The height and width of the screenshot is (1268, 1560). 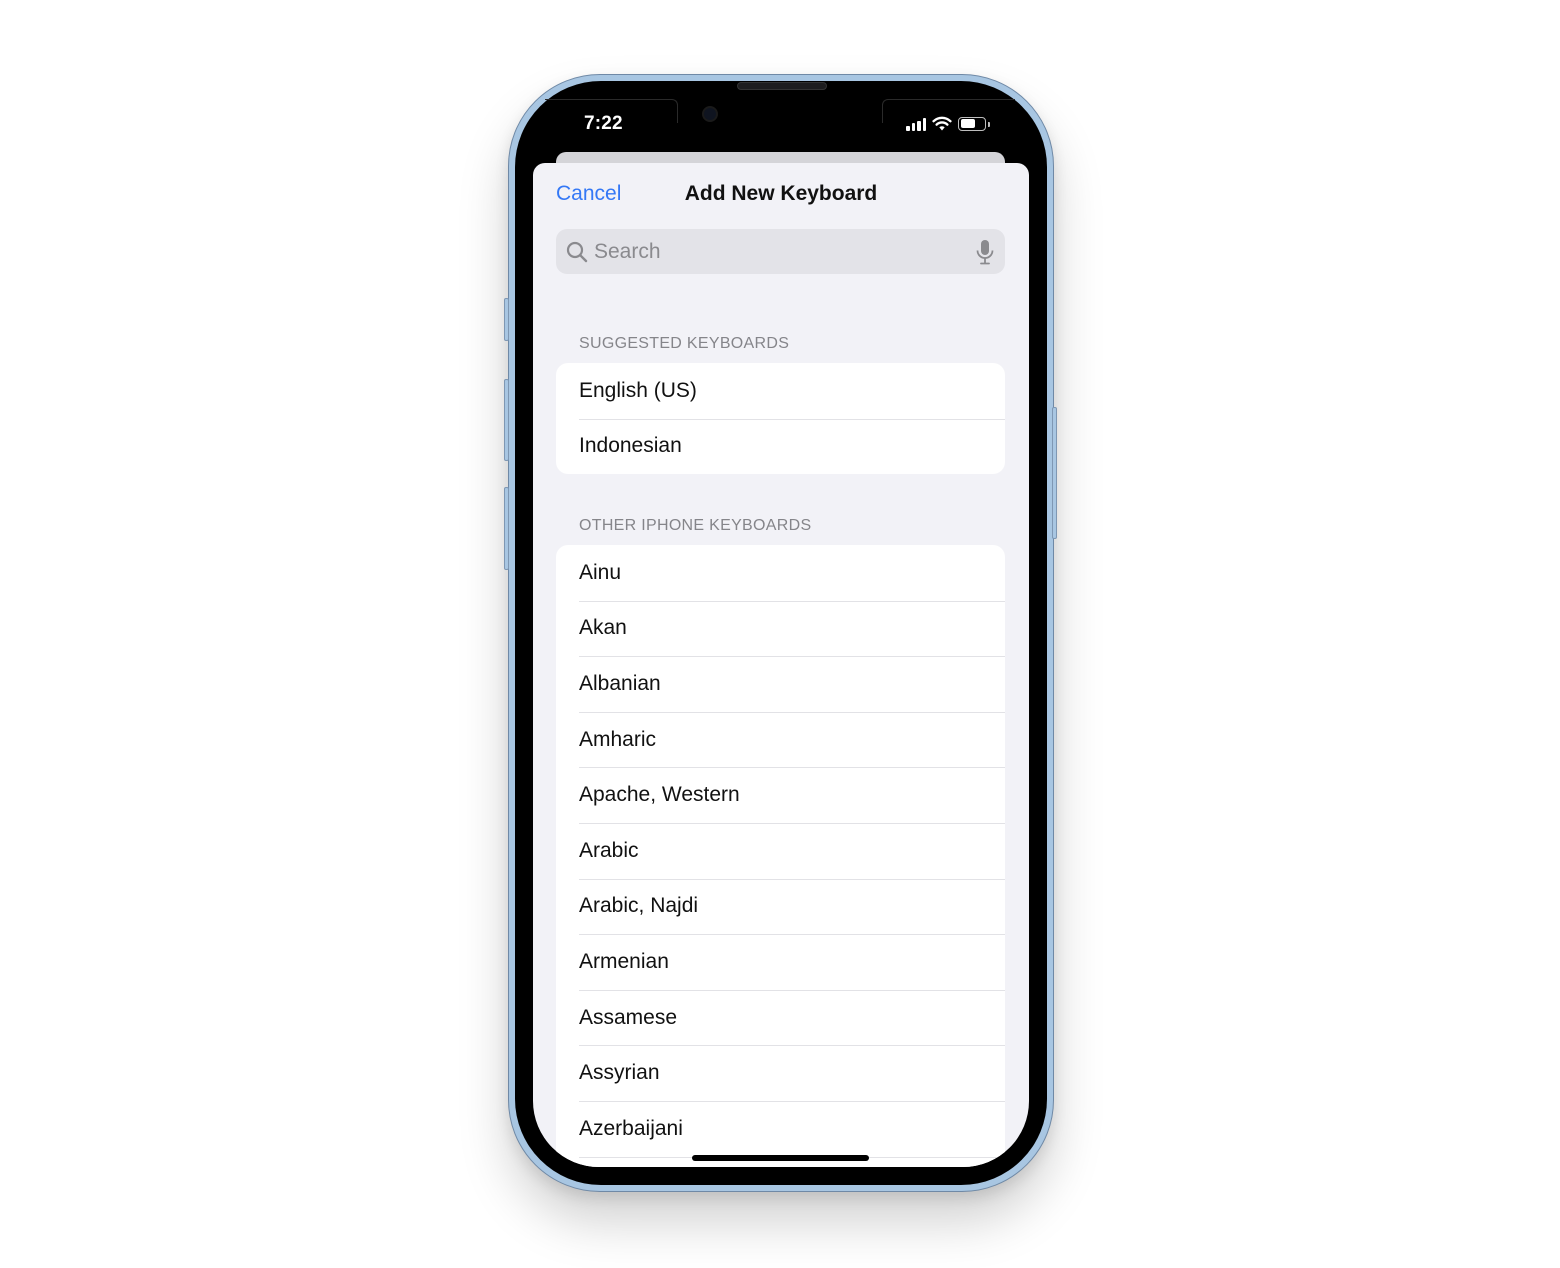 I want to click on volume-down-button, so click(x=506, y=528).